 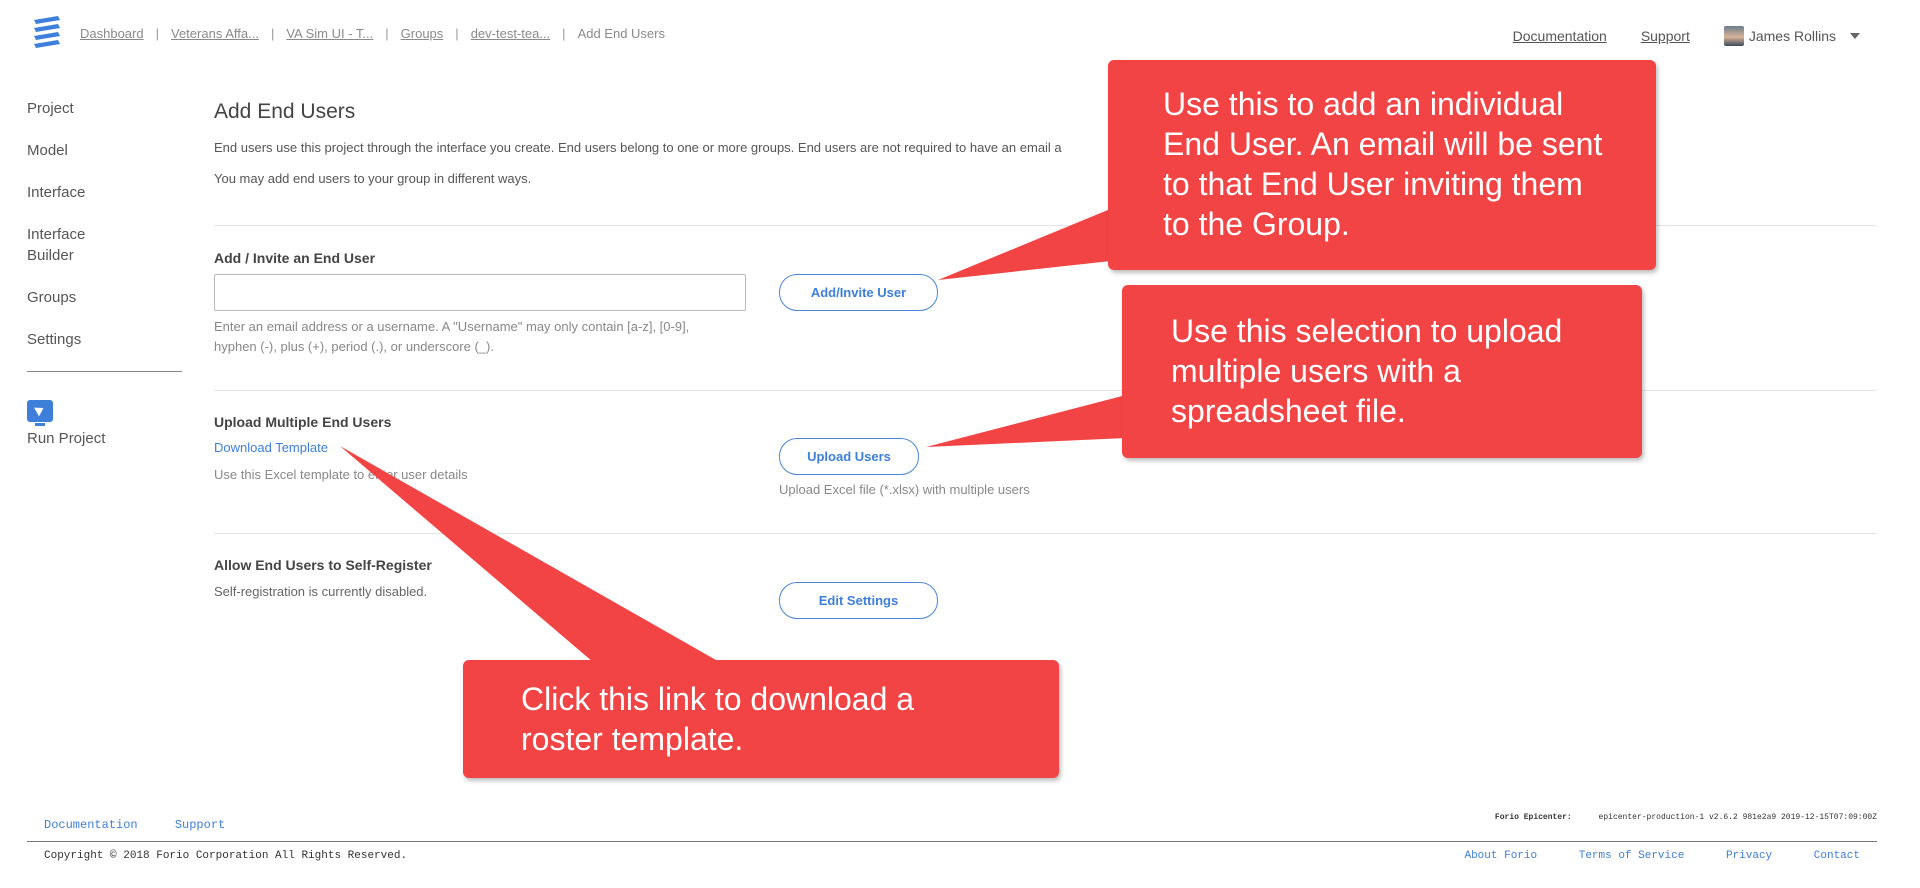 What do you see at coordinates (104, 150) in the screenshot?
I see `sidebar-item-model: Model` at bounding box center [104, 150].